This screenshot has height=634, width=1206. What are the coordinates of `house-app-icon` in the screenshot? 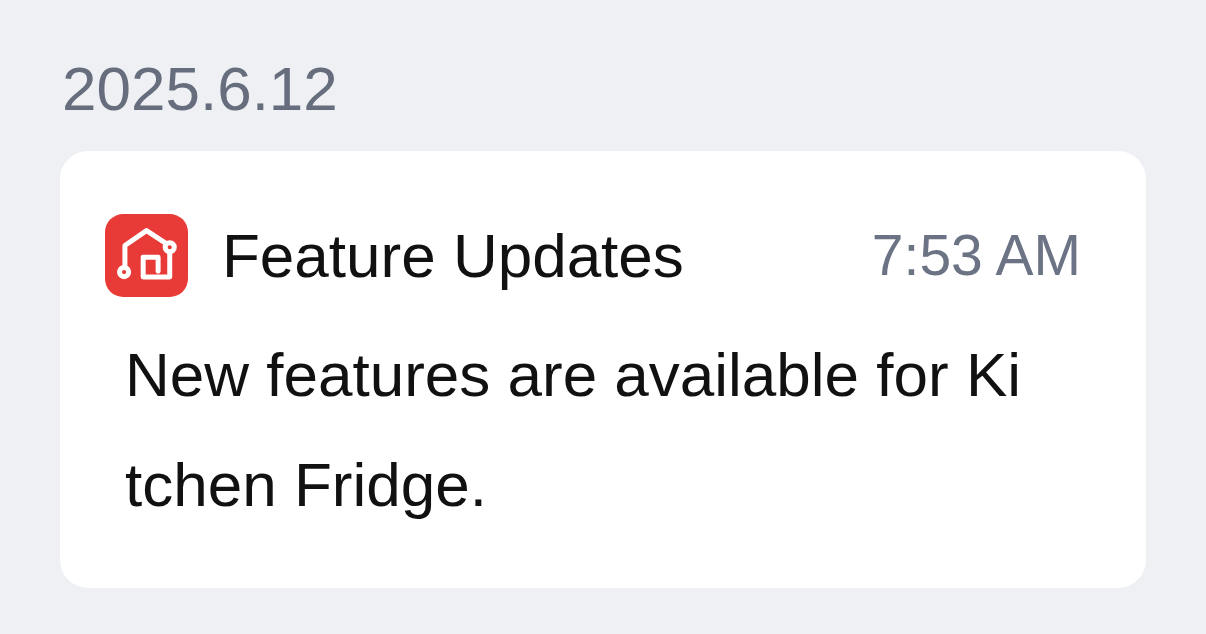 It's located at (146, 255).